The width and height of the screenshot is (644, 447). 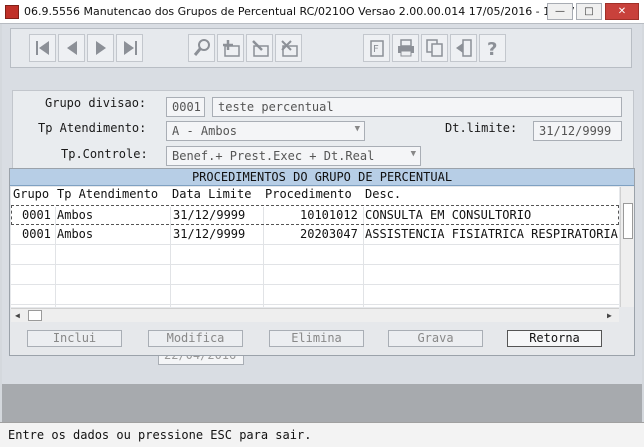 I want to click on last-record-icon, so click(x=130, y=48).